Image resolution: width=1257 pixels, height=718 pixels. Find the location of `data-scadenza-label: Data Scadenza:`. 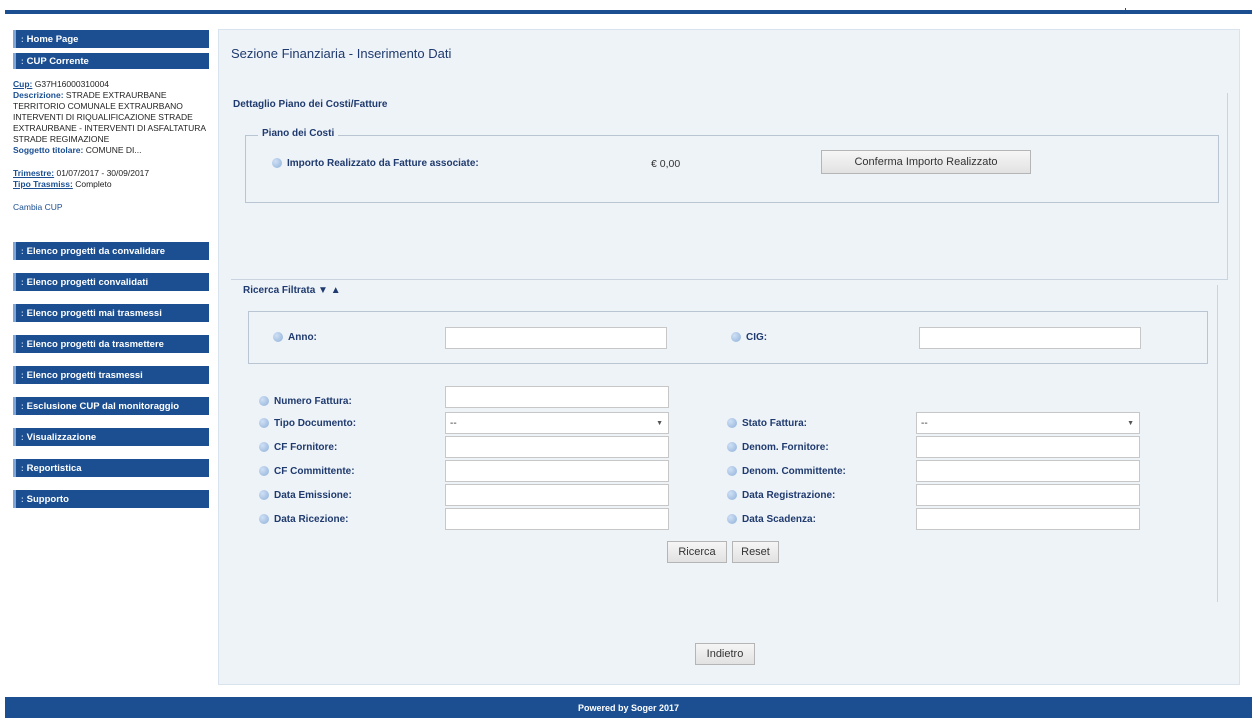

data-scadenza-label: Data Scadenza: is located at coordinates (779, 519).